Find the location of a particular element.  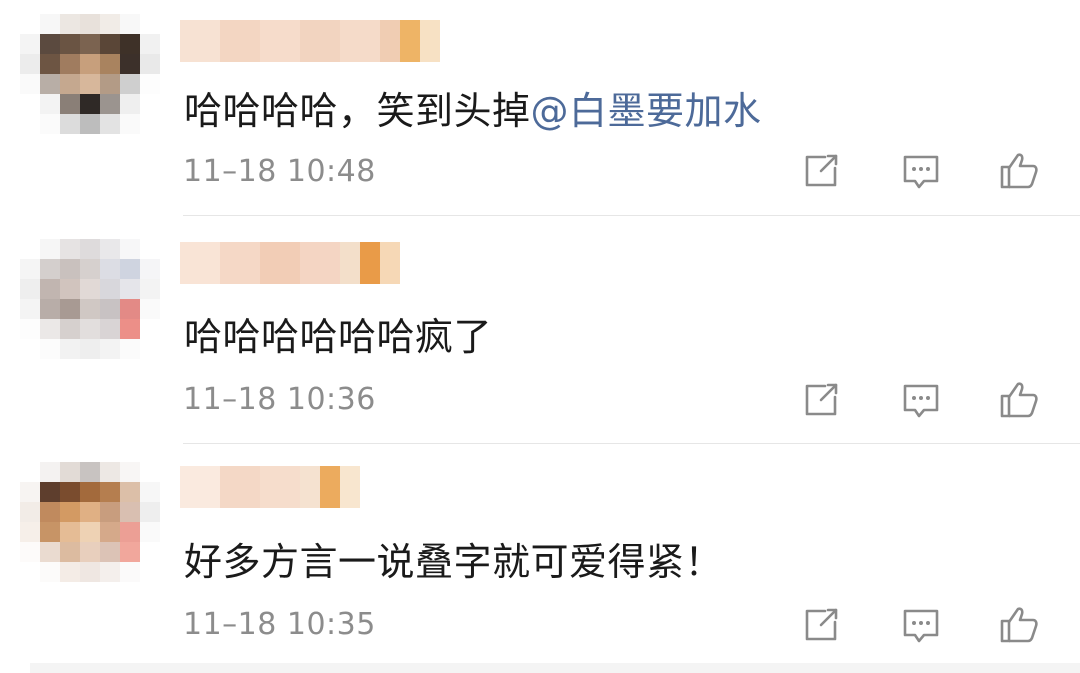

comment-text: 哈哈哈哈哈哈疯了 is located at coordinates (338, 333).